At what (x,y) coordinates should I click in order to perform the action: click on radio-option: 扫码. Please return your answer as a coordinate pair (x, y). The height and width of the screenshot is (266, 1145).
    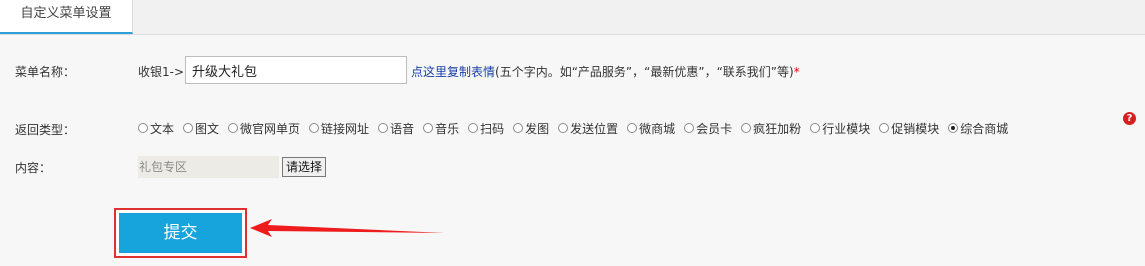
    Looking at the image, I should click on (486, 128).